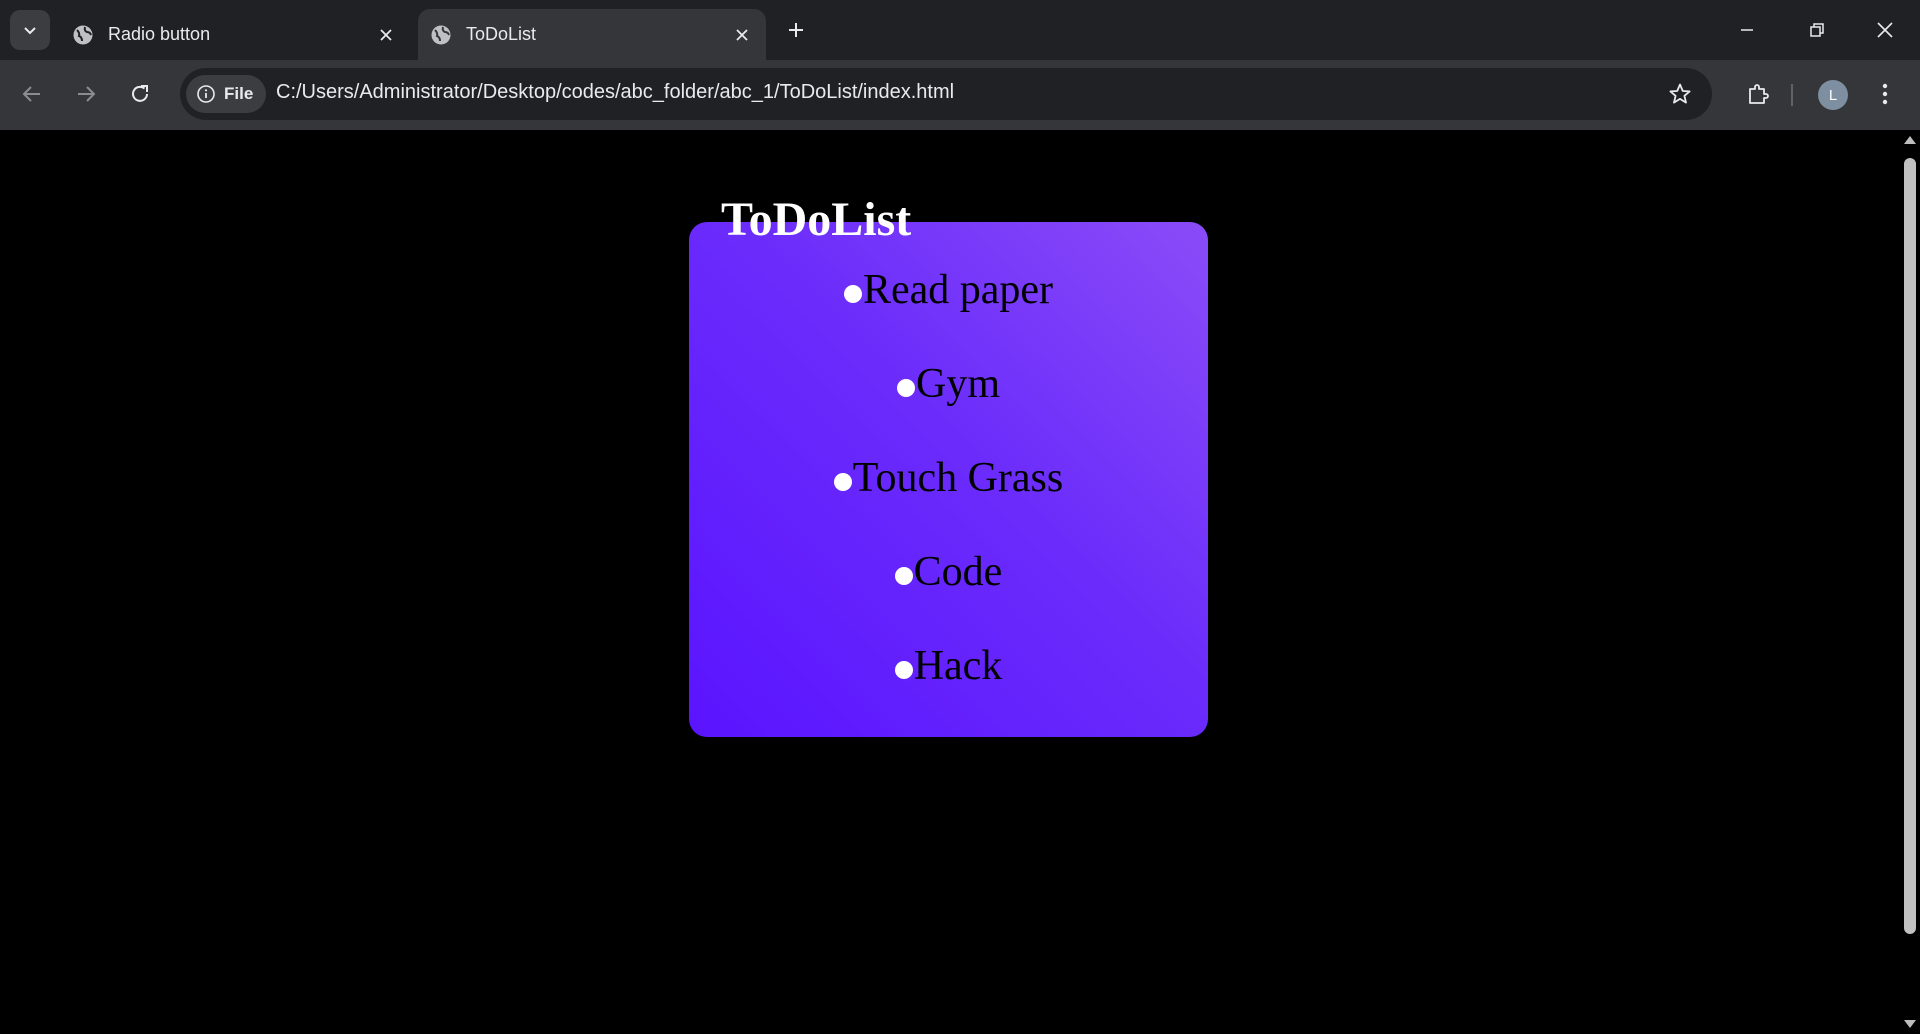 Image resolution: width=1920 pixels, height=1034 pixels. I want to click on scrollbar-thumb, so click(1910, 546).